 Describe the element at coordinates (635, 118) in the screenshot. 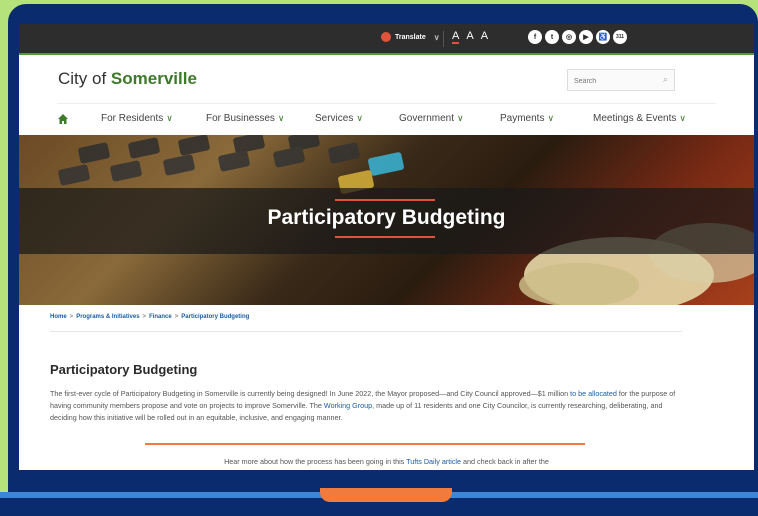

I see `nav-label: Meetings & Events` at that location.